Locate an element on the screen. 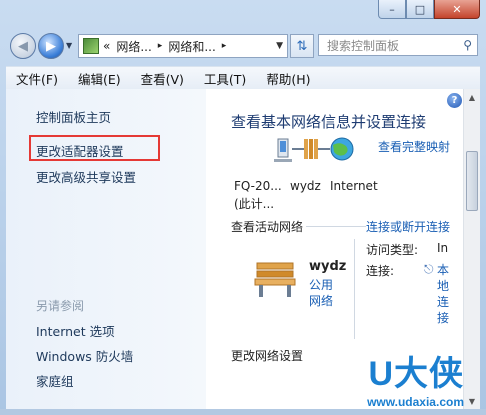 This screenshot has height=415, width=486. refresh-icon: ⇅ is located at coordinates (302, 46).